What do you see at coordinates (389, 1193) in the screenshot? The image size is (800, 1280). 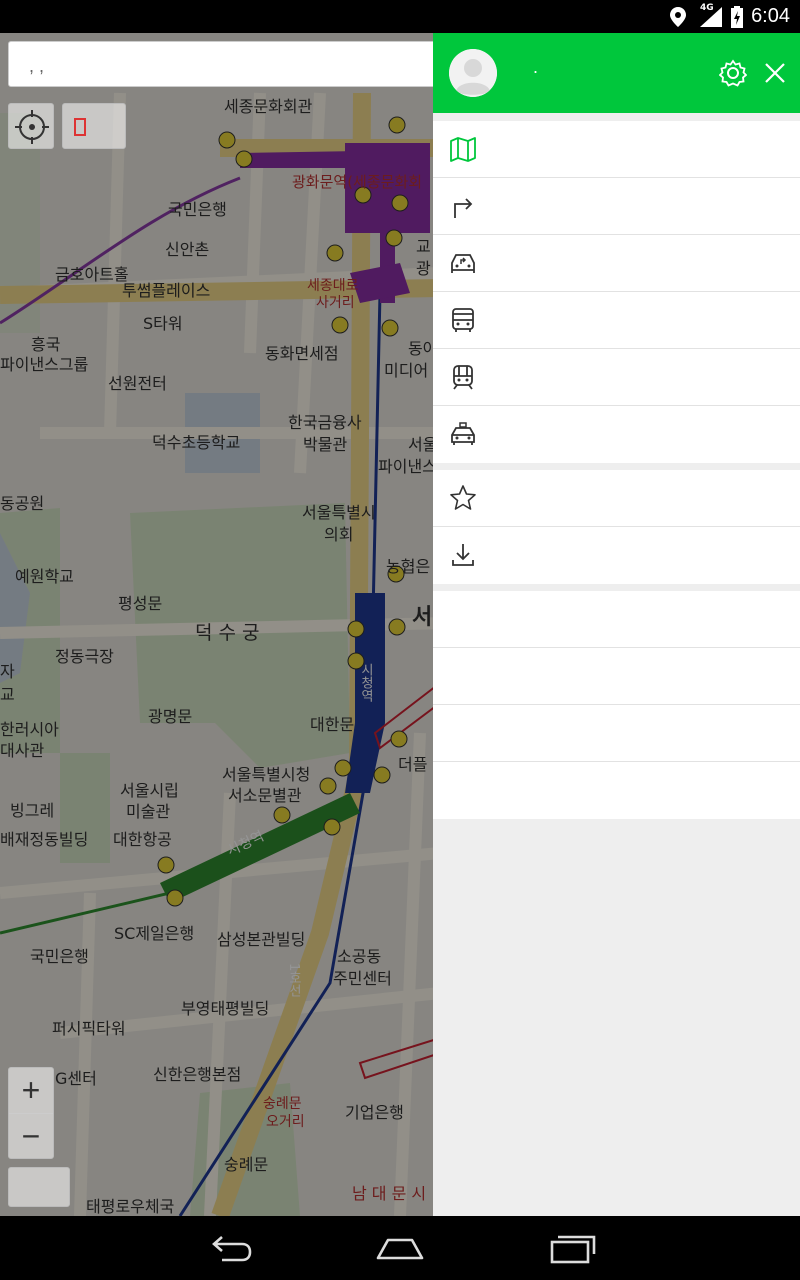 I see `map-label: 남 대 문 시` at bounding box center [389, 1193].